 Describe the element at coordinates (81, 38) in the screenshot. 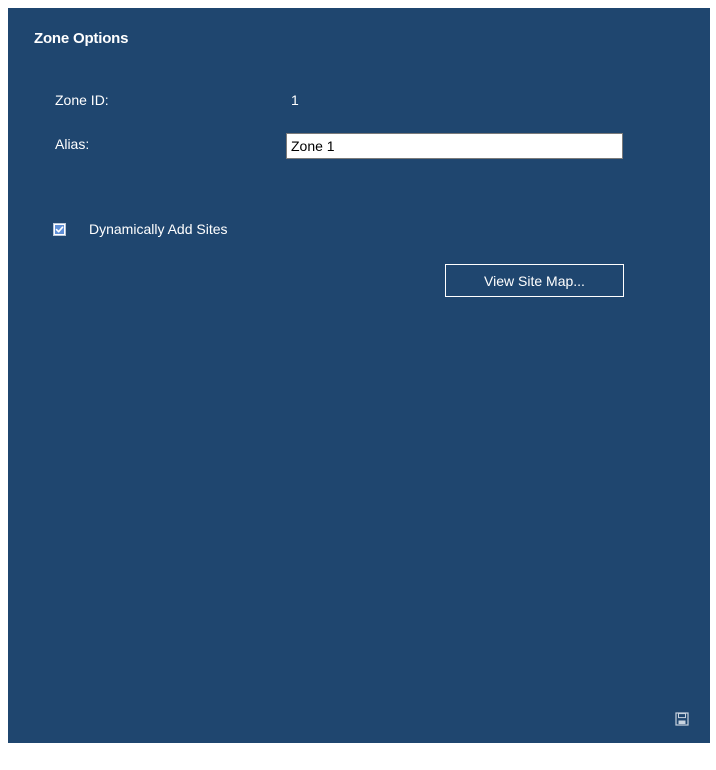

I see `panel-title: Zone Options` at that location.